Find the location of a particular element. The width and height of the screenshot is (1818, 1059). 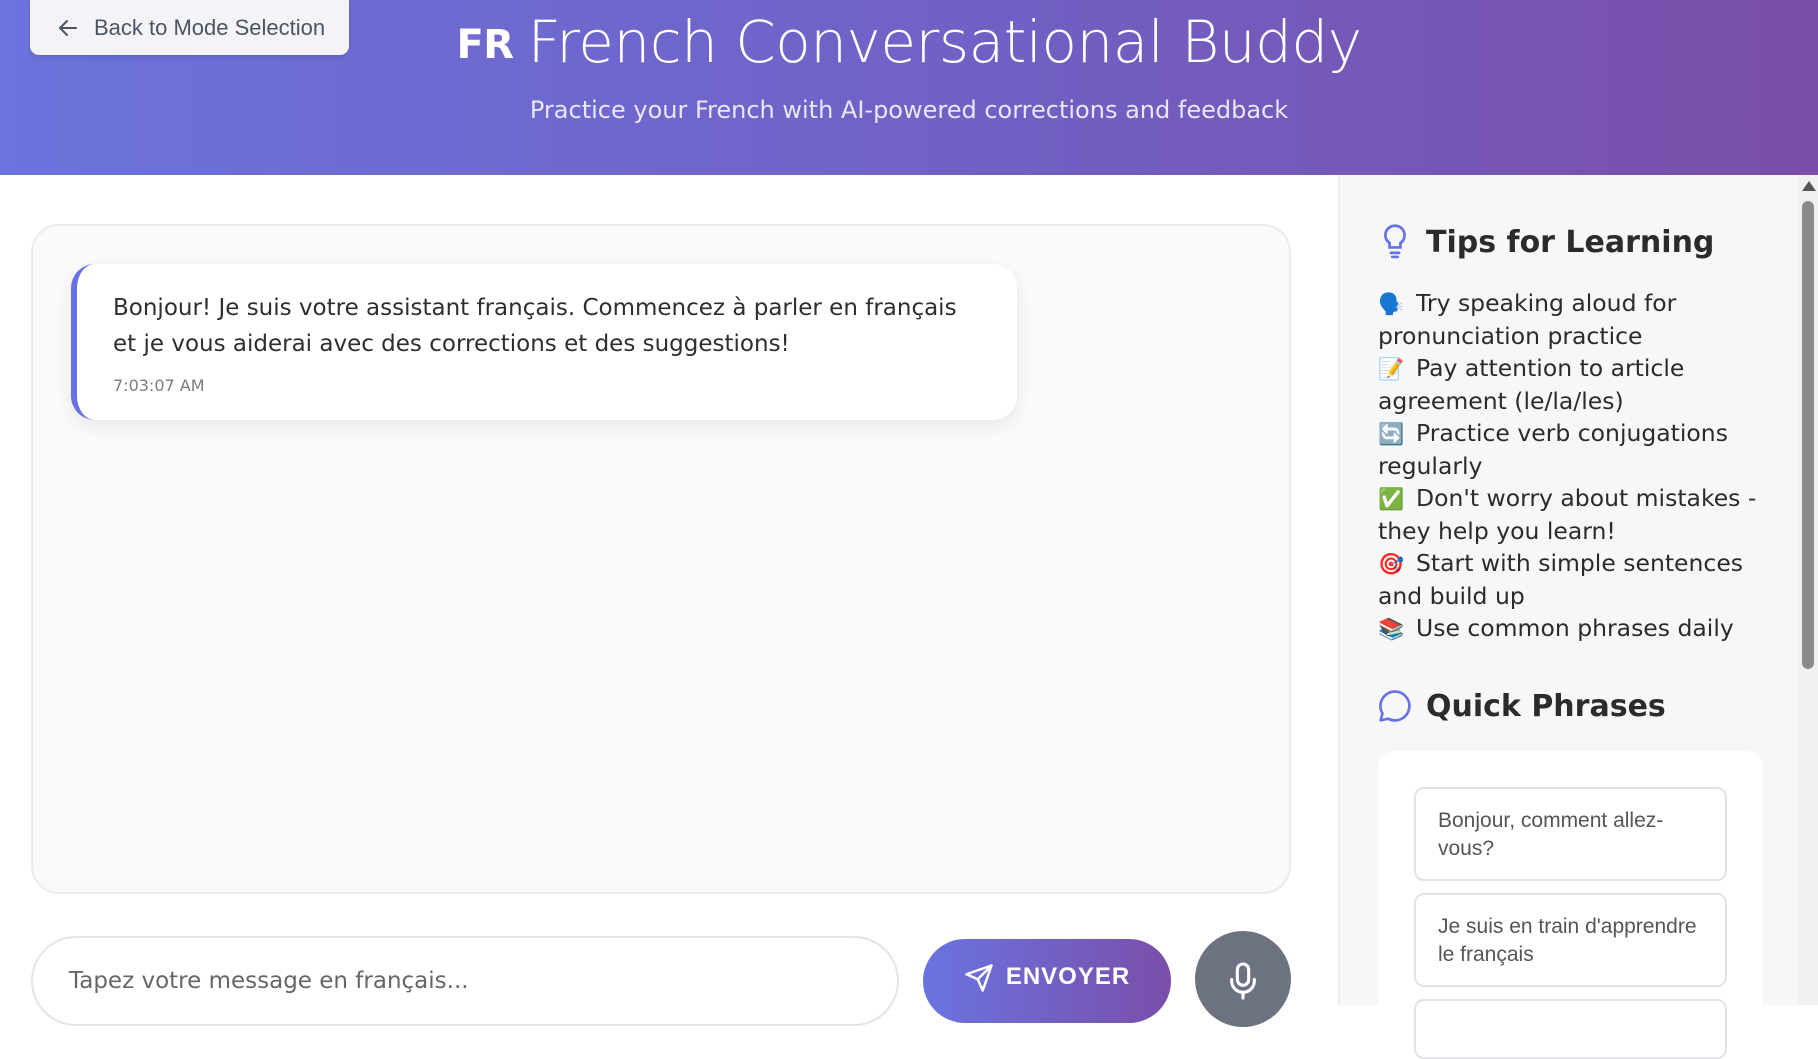

tips-heading: Tips for Learning is located at coordinates (1546, 242).